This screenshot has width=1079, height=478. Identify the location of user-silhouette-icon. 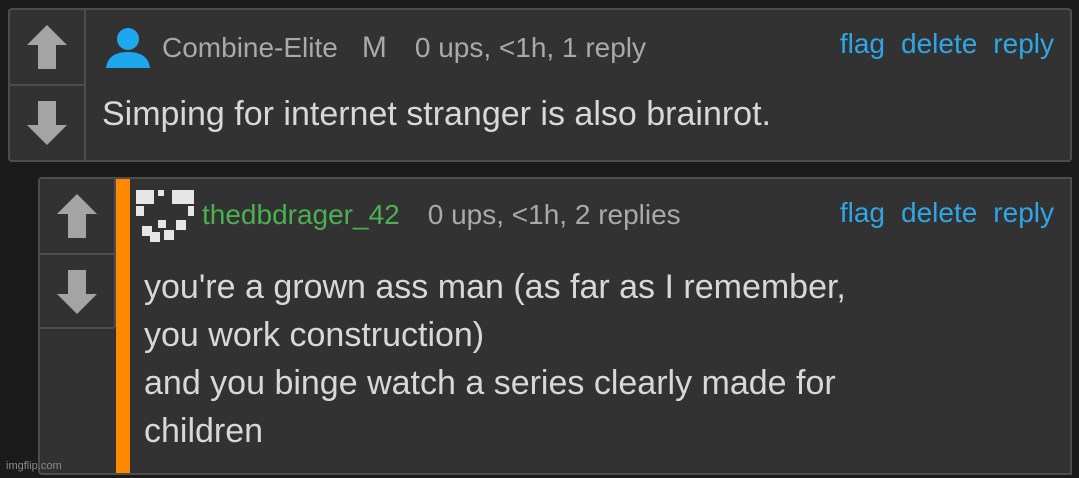
(128, 48).